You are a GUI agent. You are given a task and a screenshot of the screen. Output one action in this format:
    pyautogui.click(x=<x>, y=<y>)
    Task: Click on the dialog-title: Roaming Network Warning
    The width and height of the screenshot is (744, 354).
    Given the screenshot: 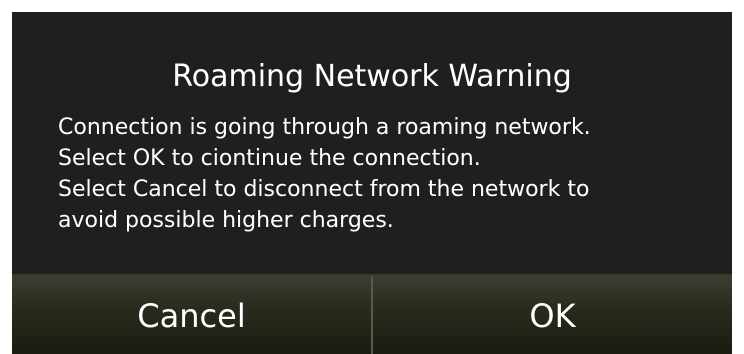 What is the action you would take?
    pyautogui.click(x=372, y=76)
    